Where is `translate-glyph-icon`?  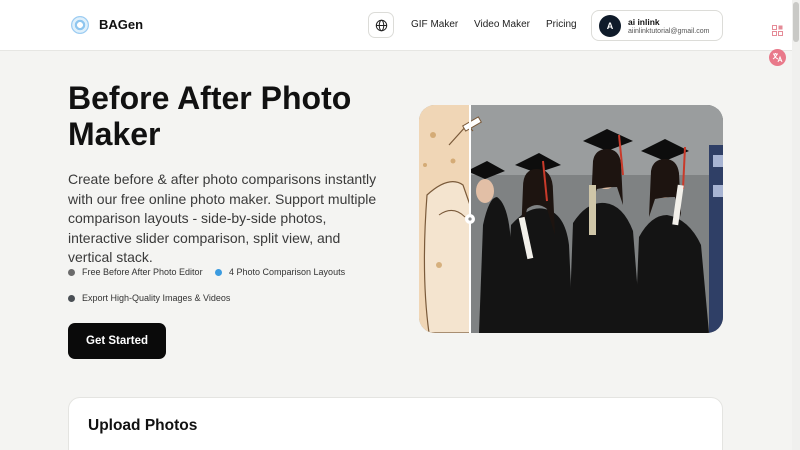 translate-glyph-icon is located at coordinates (777, 58).